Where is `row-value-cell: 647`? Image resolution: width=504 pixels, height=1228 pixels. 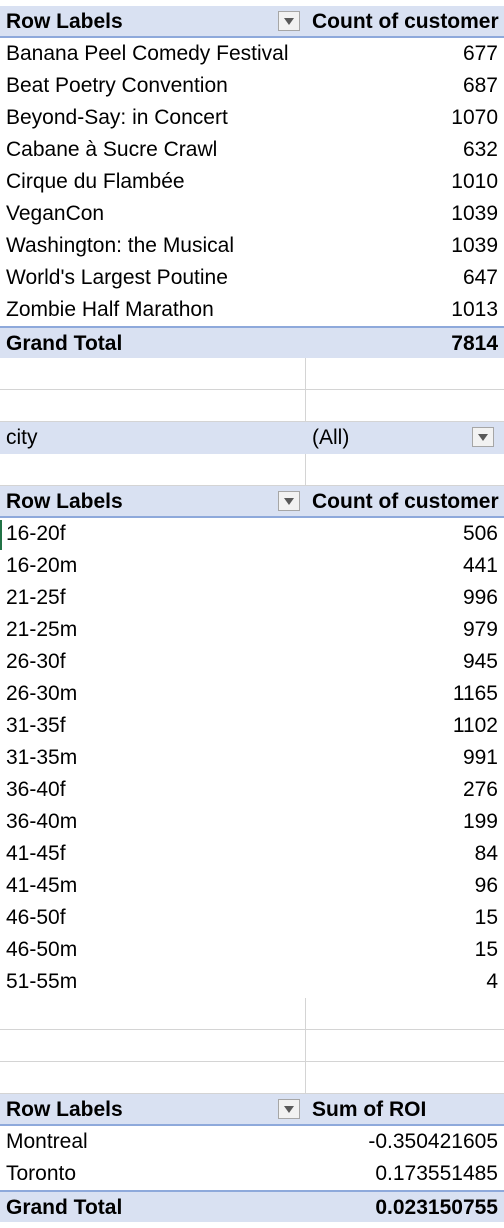 row-value-cell: 647 is located at coordinates (405, 278).